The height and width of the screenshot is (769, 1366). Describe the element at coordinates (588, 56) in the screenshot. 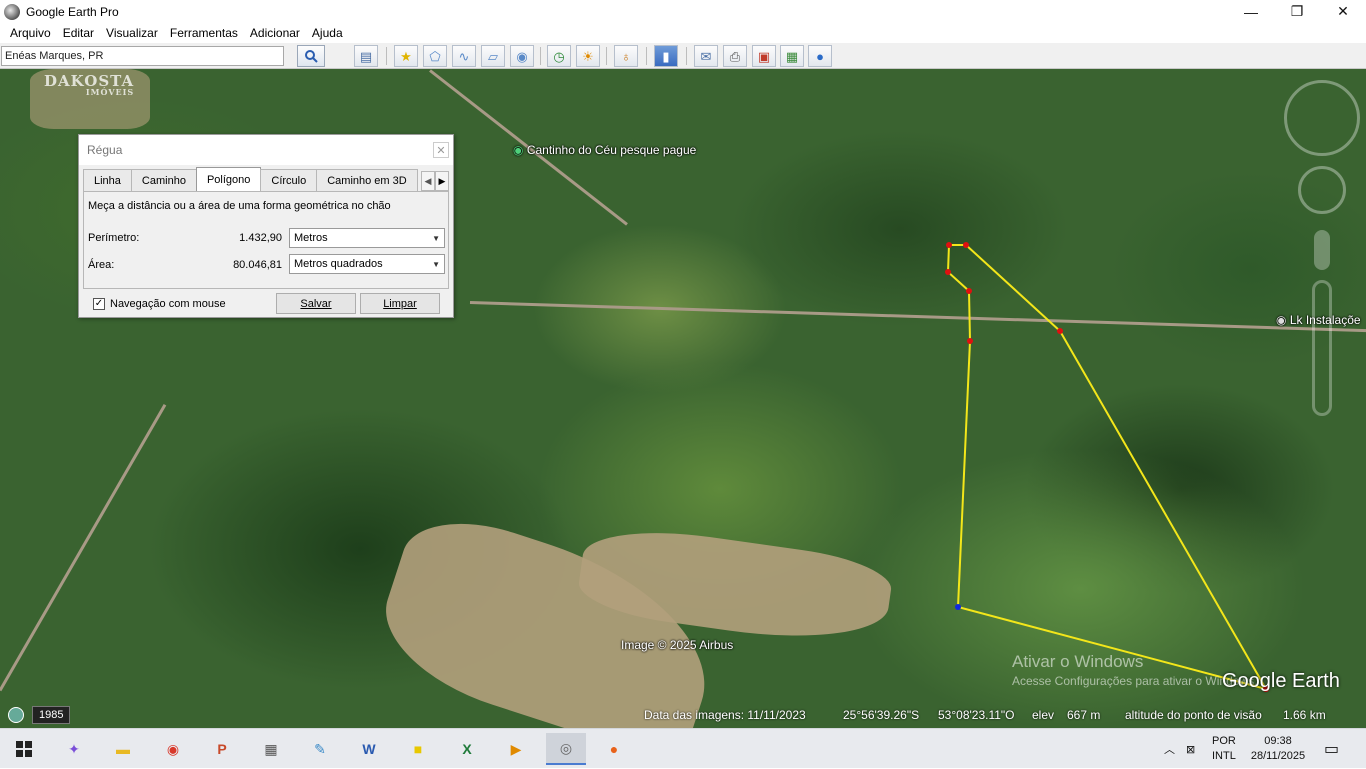

I see `sunlight-button: ☀` at that location.